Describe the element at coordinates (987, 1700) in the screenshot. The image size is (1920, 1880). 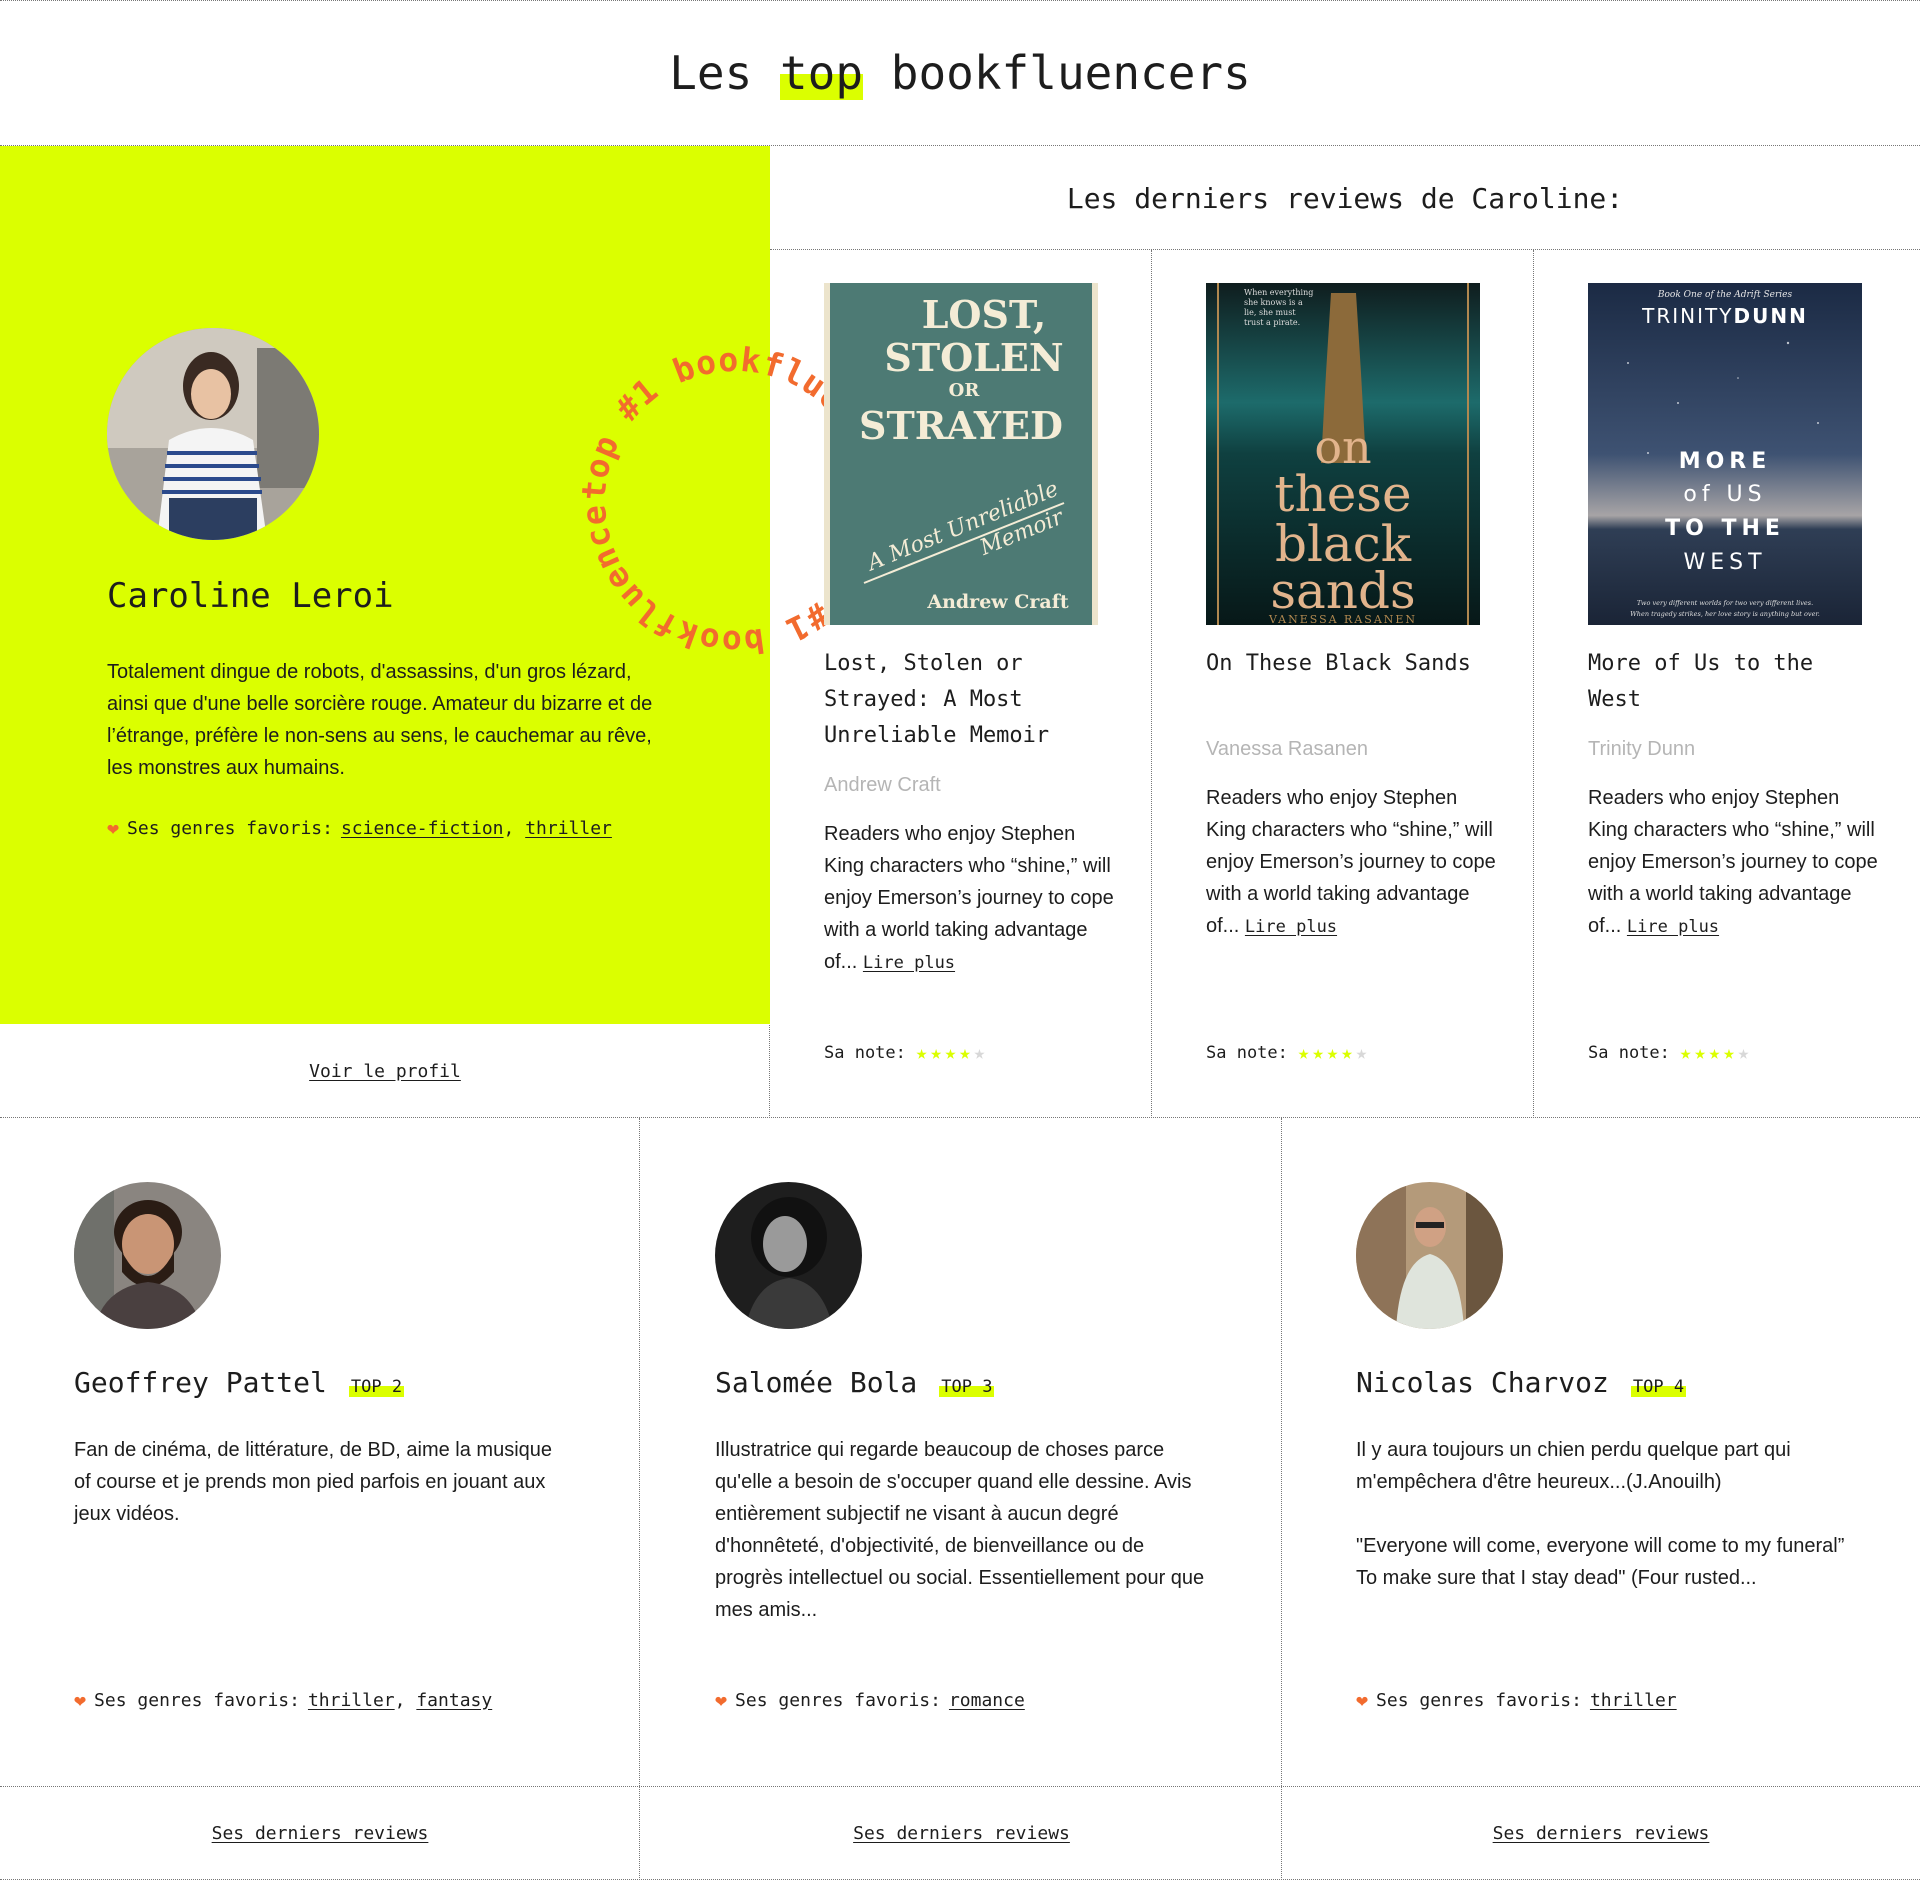
I see `genre-link: romance` at that location.